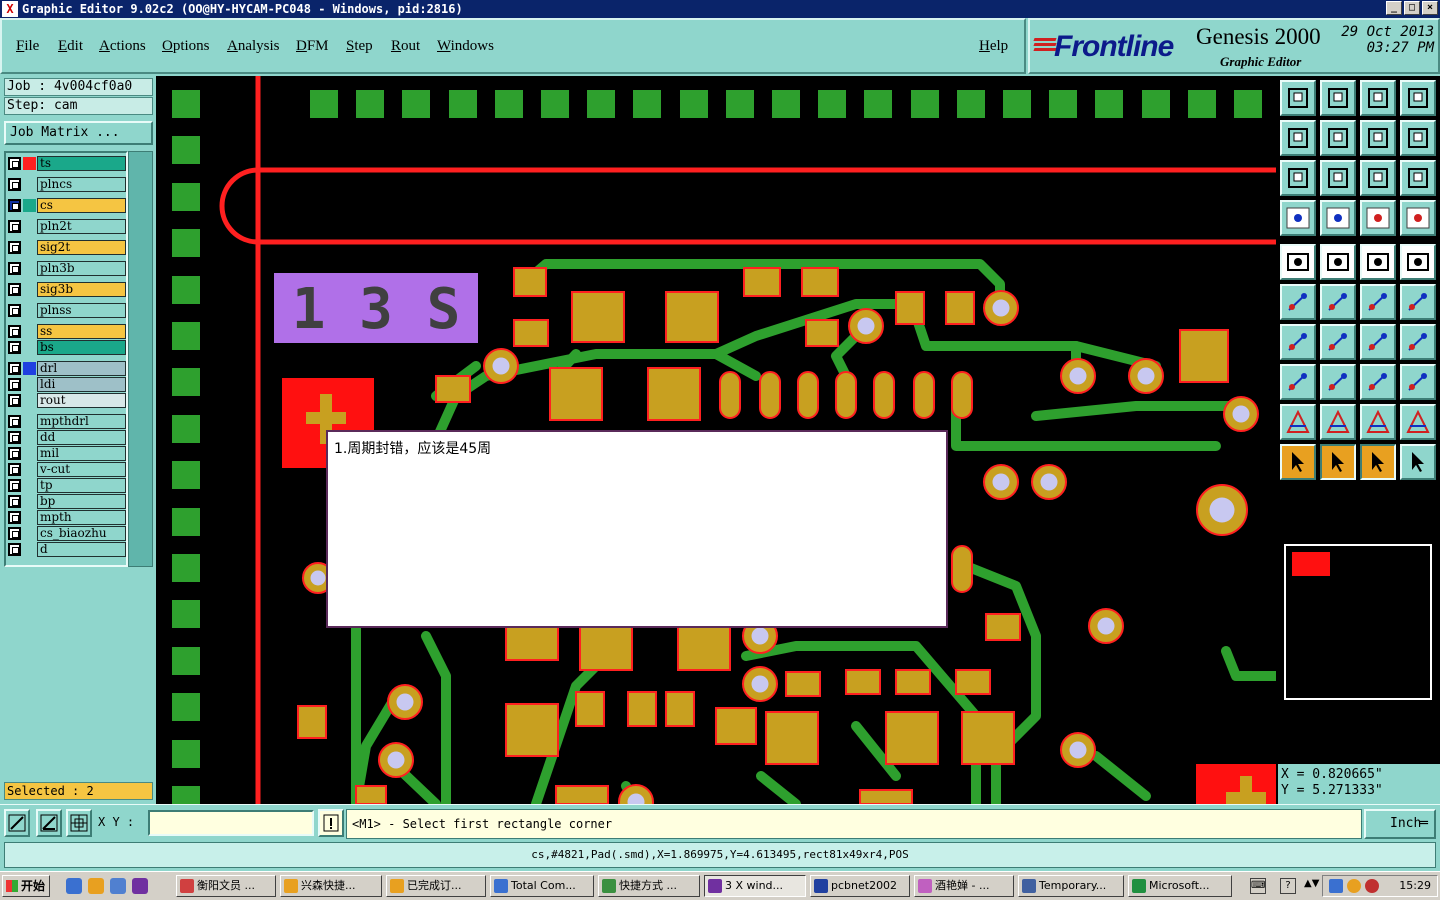 The image size is (1440, 900). I want to click on home-view-button, so click(1378, 98).